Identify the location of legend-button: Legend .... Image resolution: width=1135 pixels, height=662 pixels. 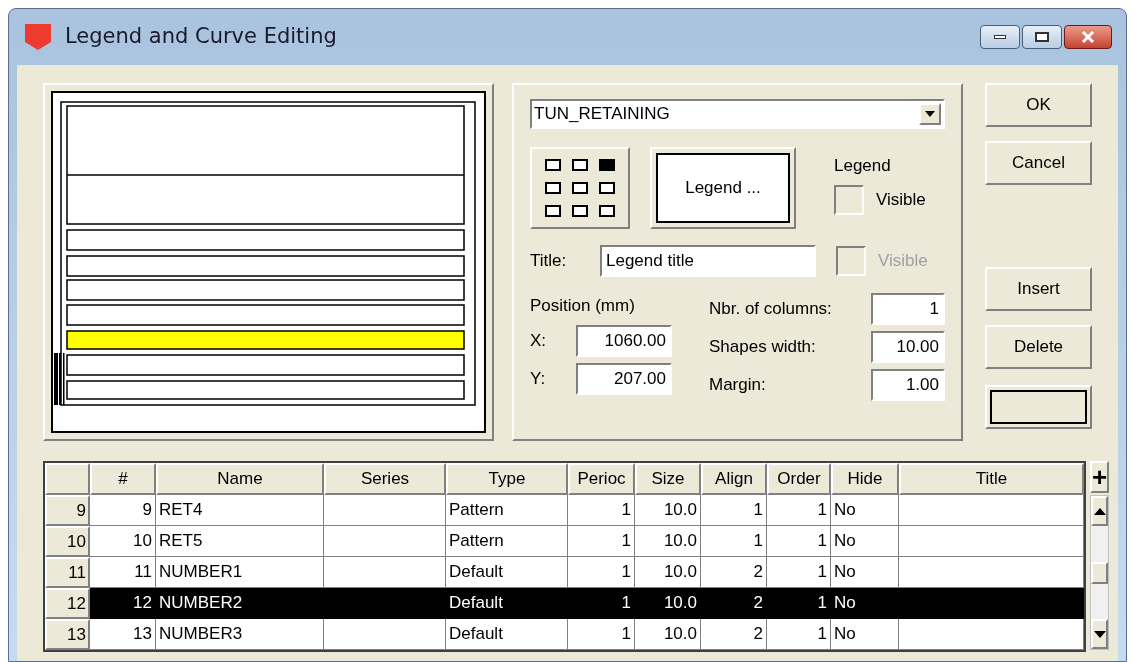
(723, 188).